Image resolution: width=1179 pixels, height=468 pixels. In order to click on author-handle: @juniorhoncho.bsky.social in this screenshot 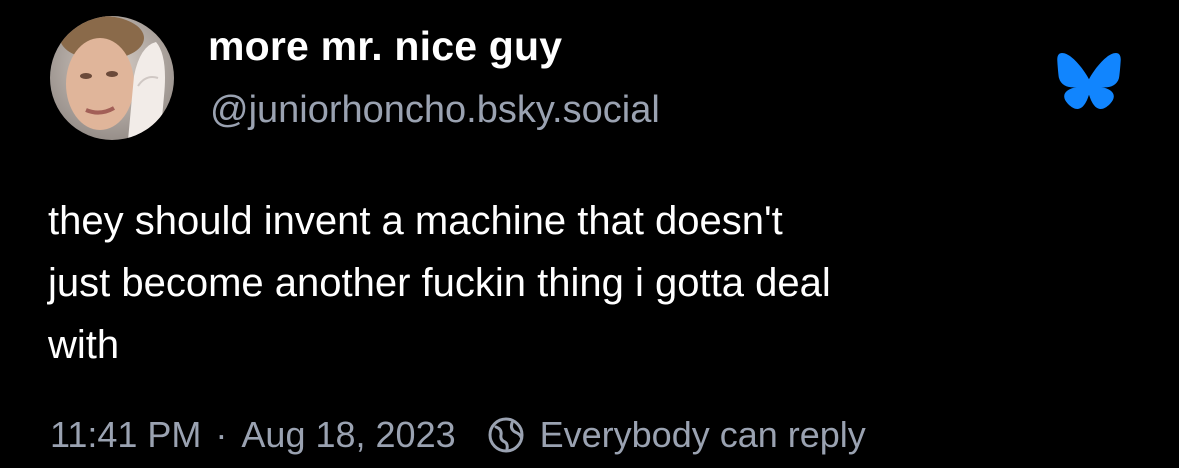, I will do `click(435, 110)`.